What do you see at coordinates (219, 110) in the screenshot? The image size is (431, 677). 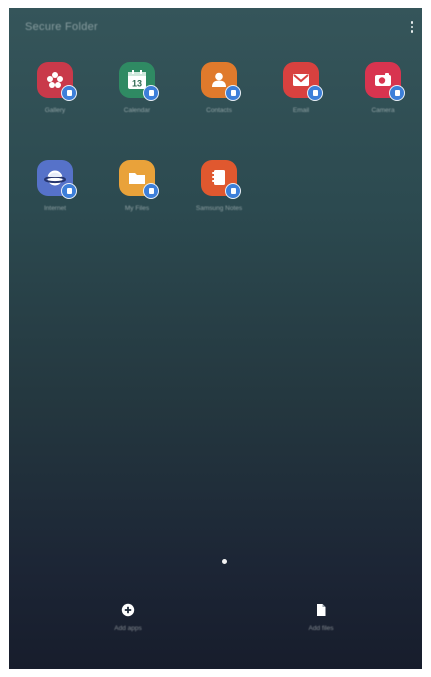 I see `app-label: Contacts` at bounding box center [219, 110].